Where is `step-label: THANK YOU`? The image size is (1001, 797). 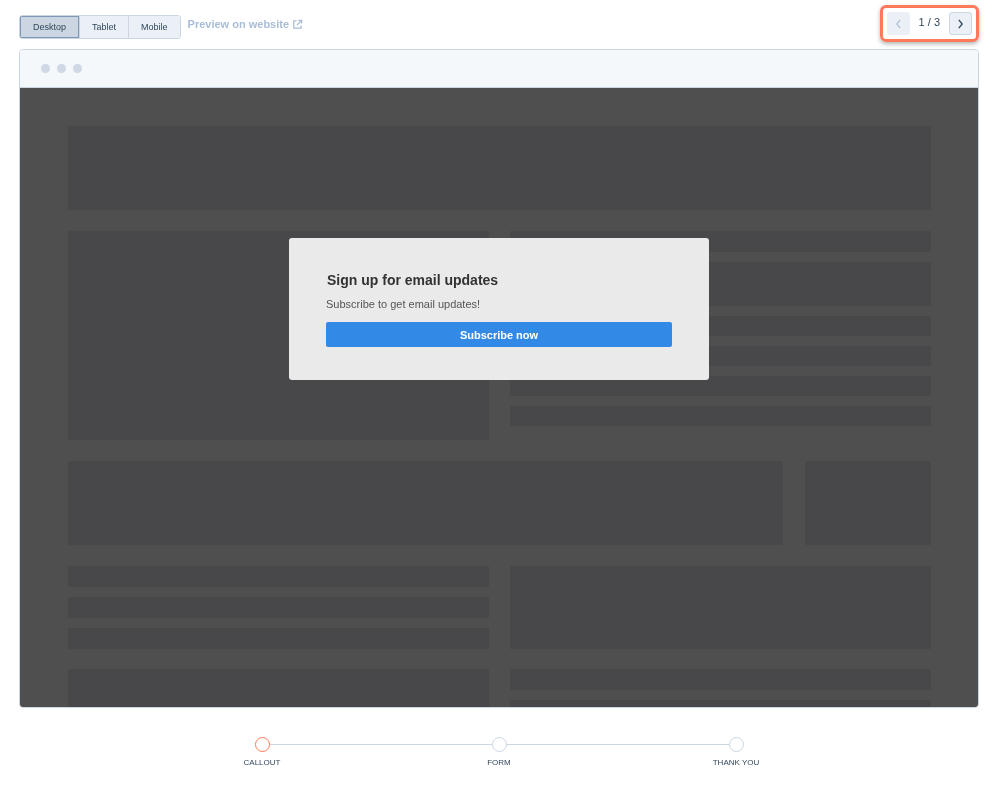 step-label: THANK YOU is located at coordinates (736, 762).